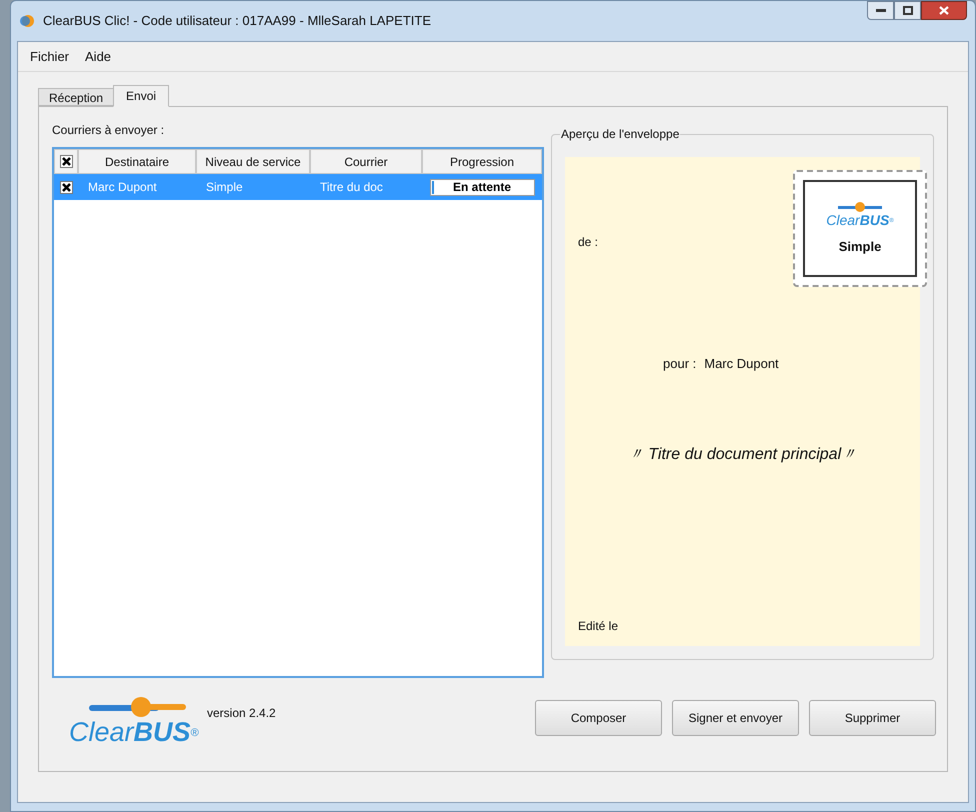 Image resolution: width=976 pixels, height=812 pixels. I want to click on window-title: ClearBUS Clic! - Code utilisateur : 017AA99 - MlleSarah LAPETITE, so click(237, 21).